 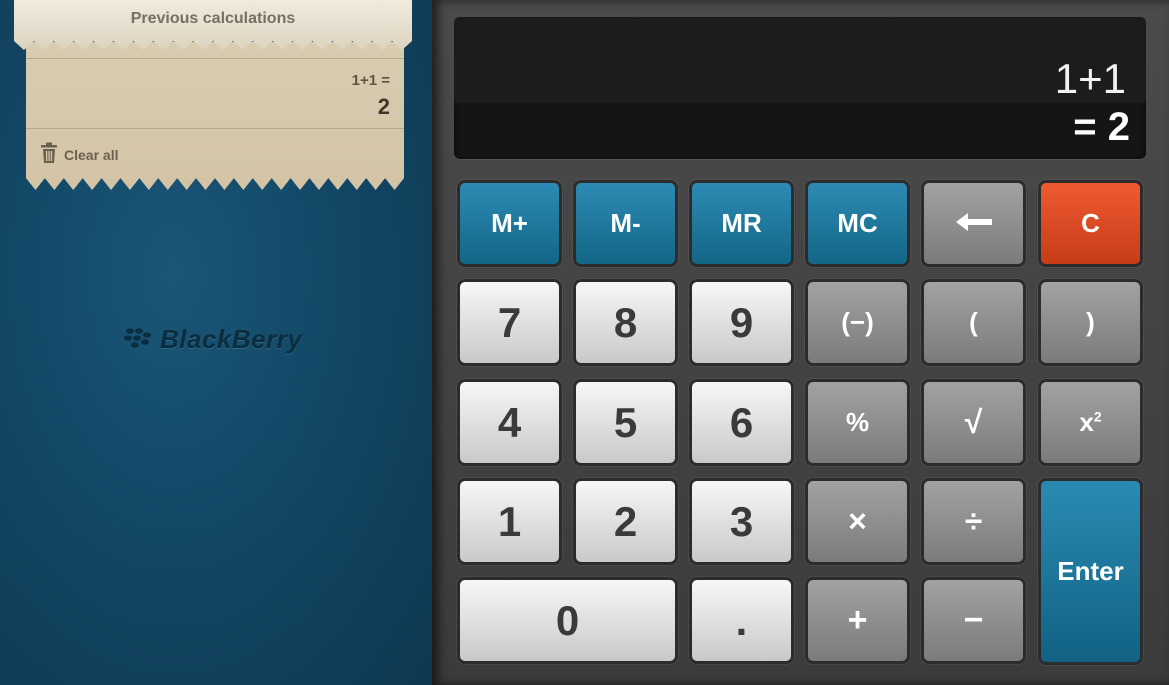 What do you see at coordinates (509, 521) in the screenshot?
I see `key-1: 1` at bounding box center [509, 521].